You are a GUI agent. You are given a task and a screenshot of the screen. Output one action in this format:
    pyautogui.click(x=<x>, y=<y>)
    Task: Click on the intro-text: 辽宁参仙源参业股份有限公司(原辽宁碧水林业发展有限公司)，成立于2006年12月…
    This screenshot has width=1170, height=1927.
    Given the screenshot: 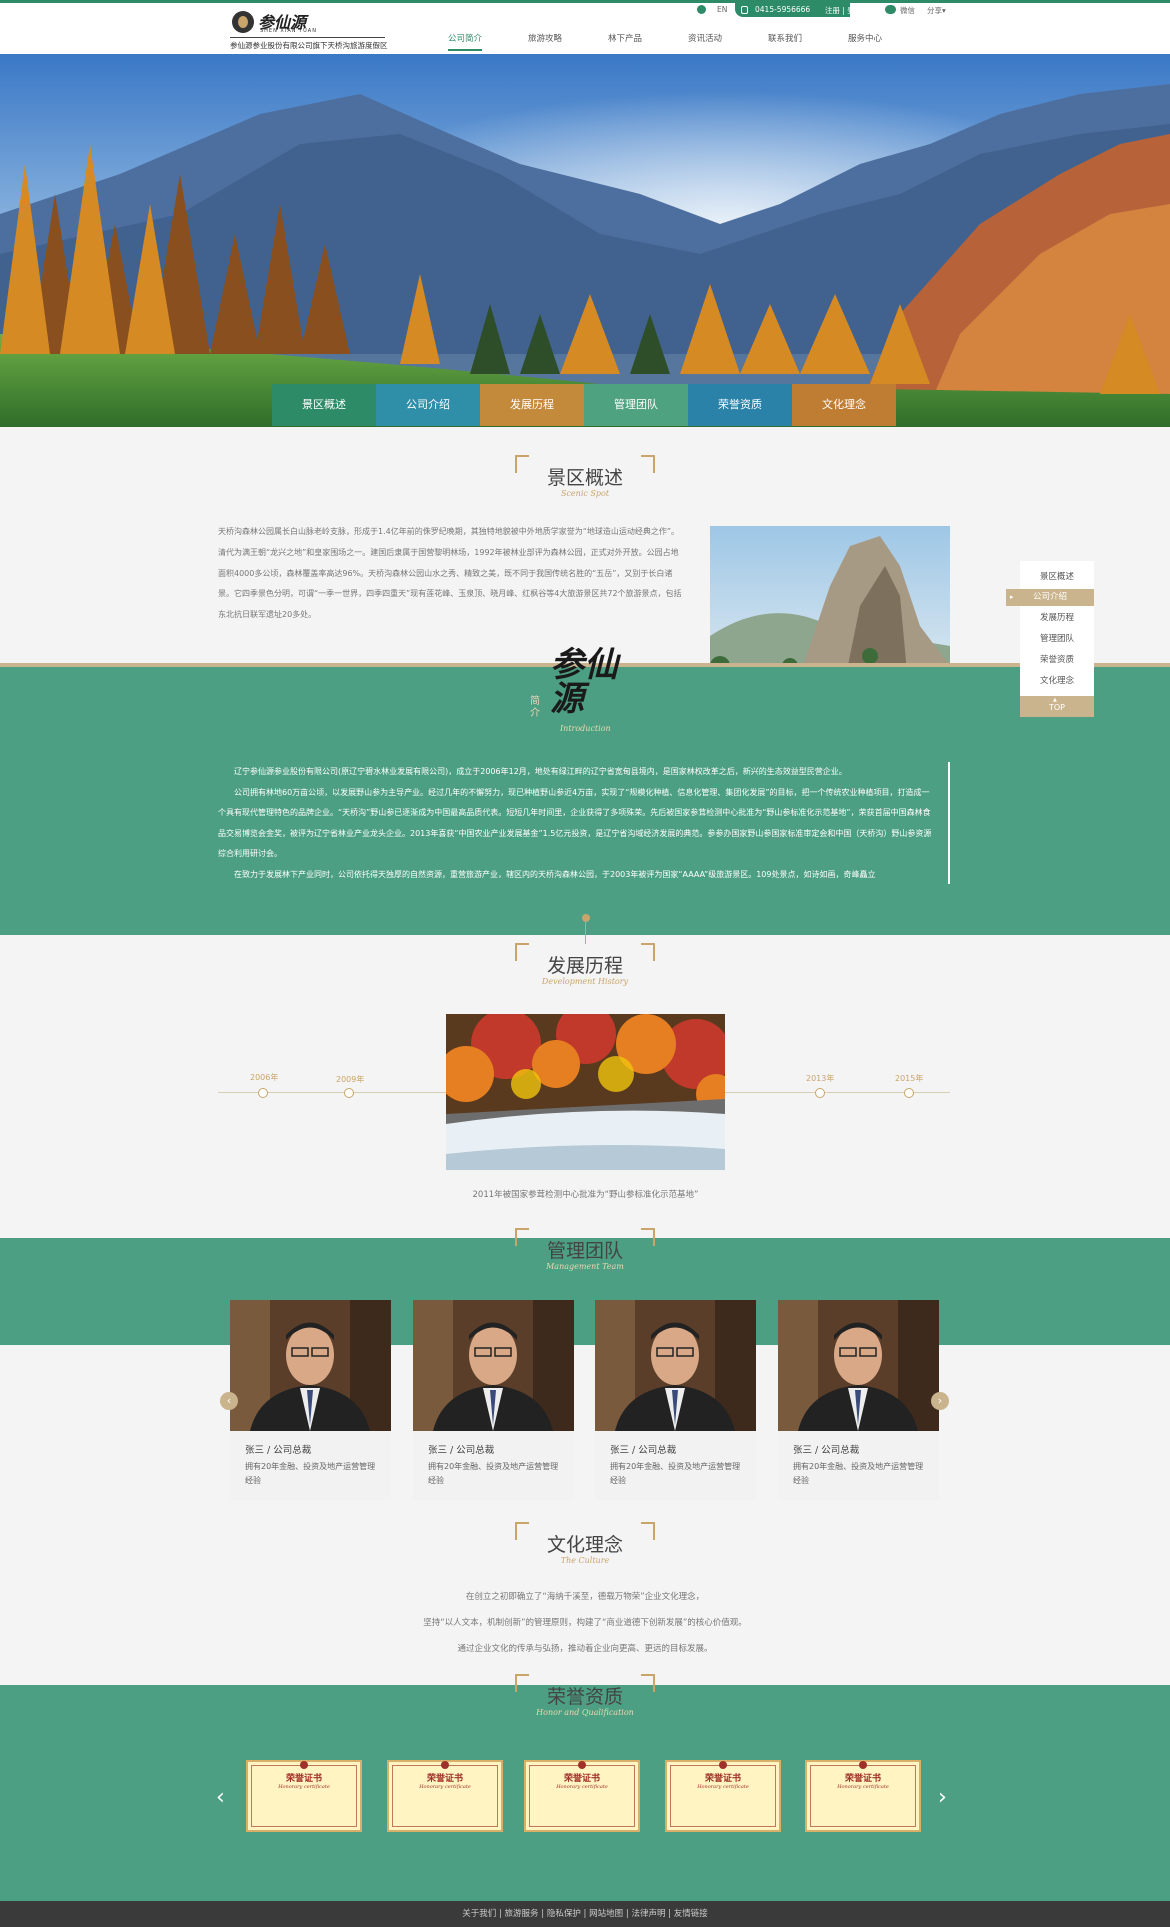 What is the action you would take?
    pyautogui.click(x=576, y=824)
    